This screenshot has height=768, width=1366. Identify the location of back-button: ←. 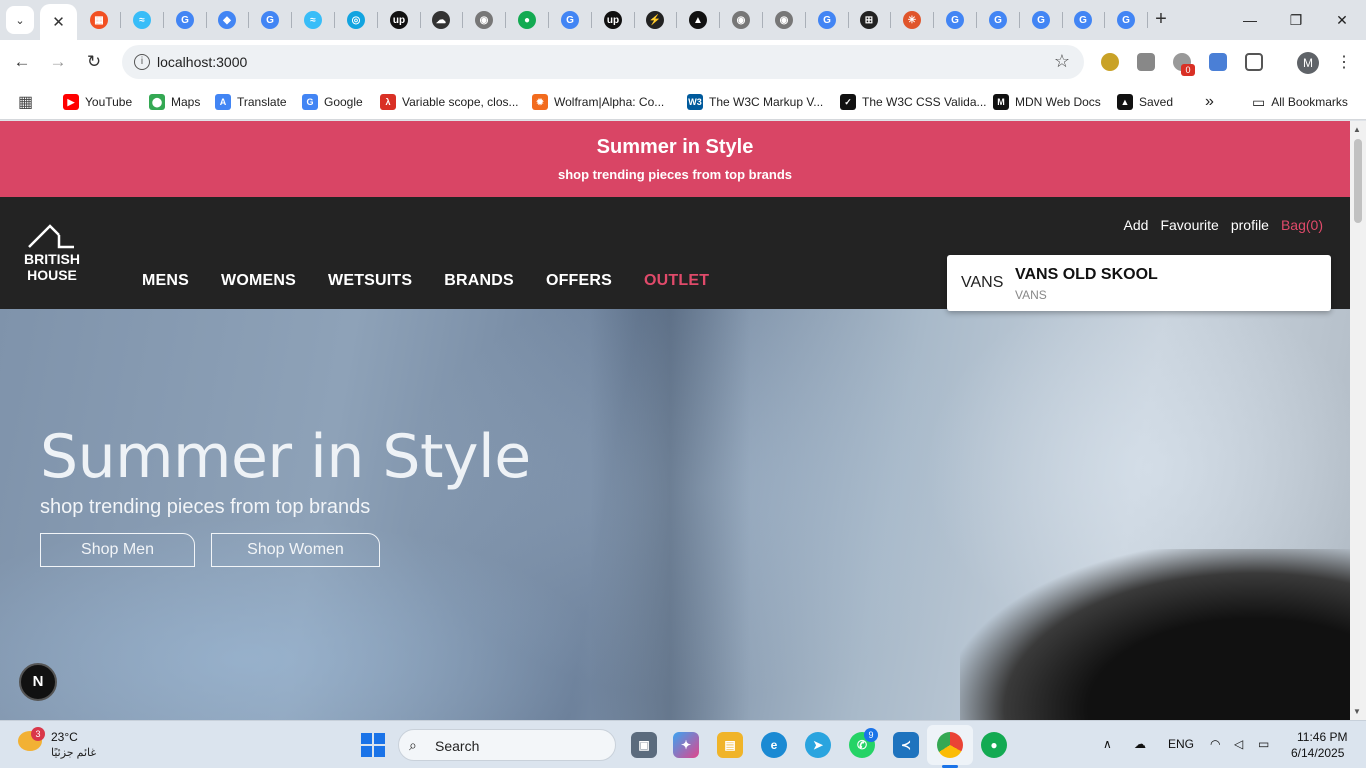
(22, 62).